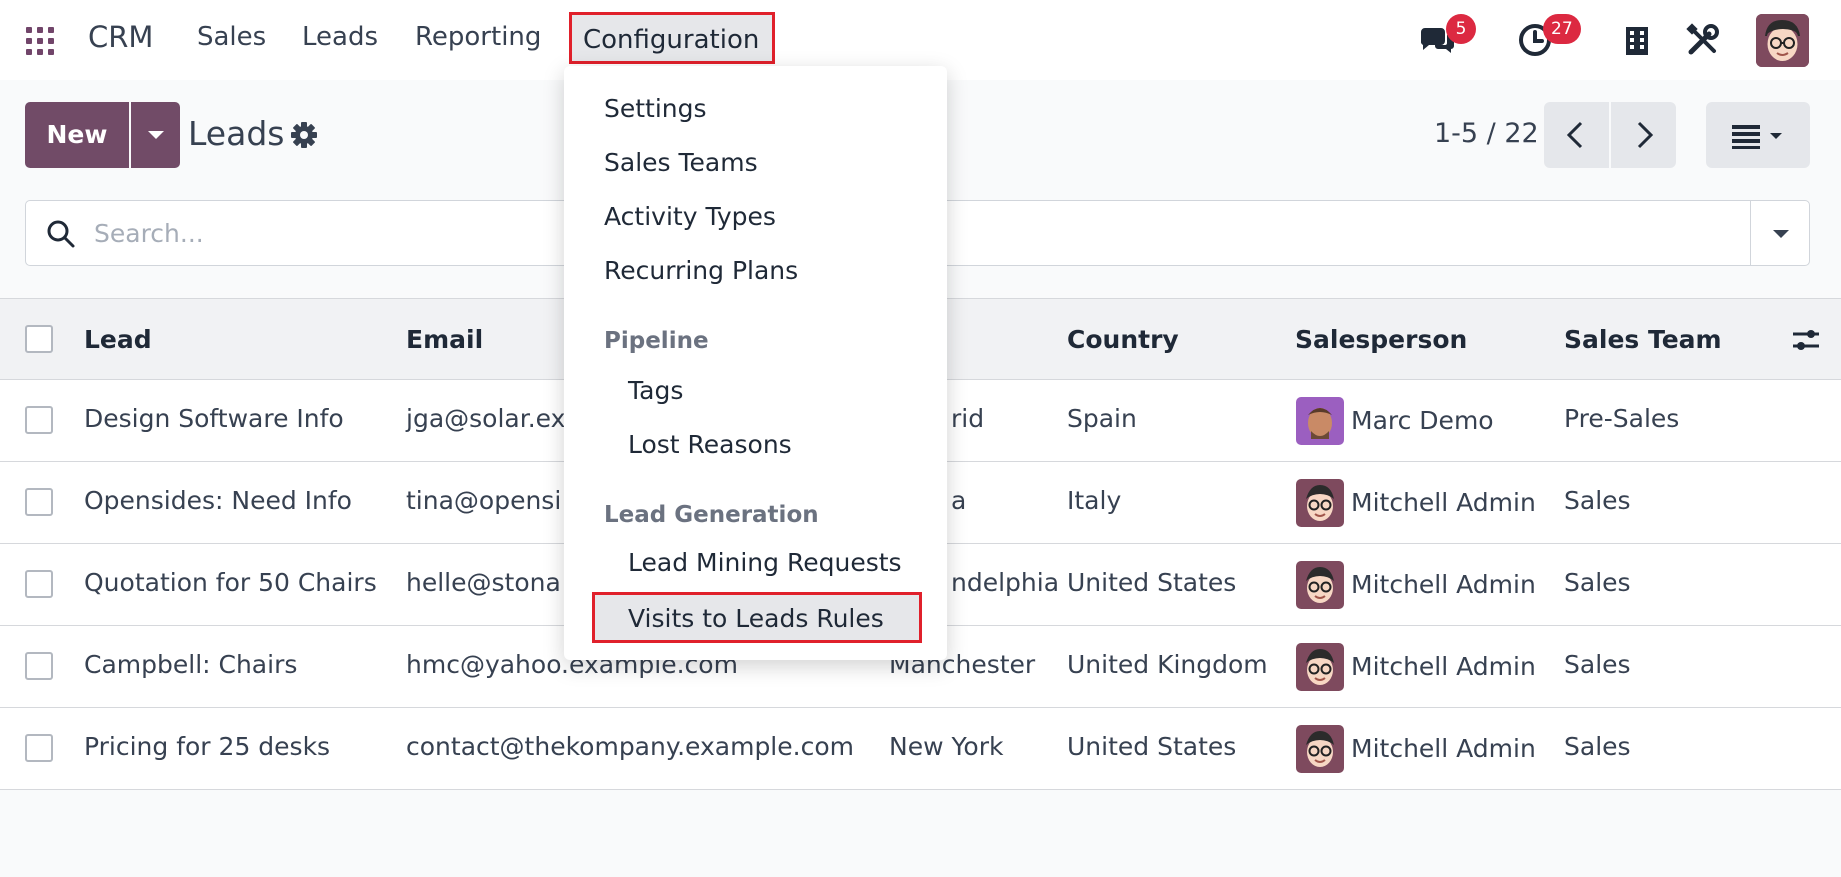  I want to click on menu-item-visits-to-leads-rules: Visits to Leads Rules, so click(757, 617).